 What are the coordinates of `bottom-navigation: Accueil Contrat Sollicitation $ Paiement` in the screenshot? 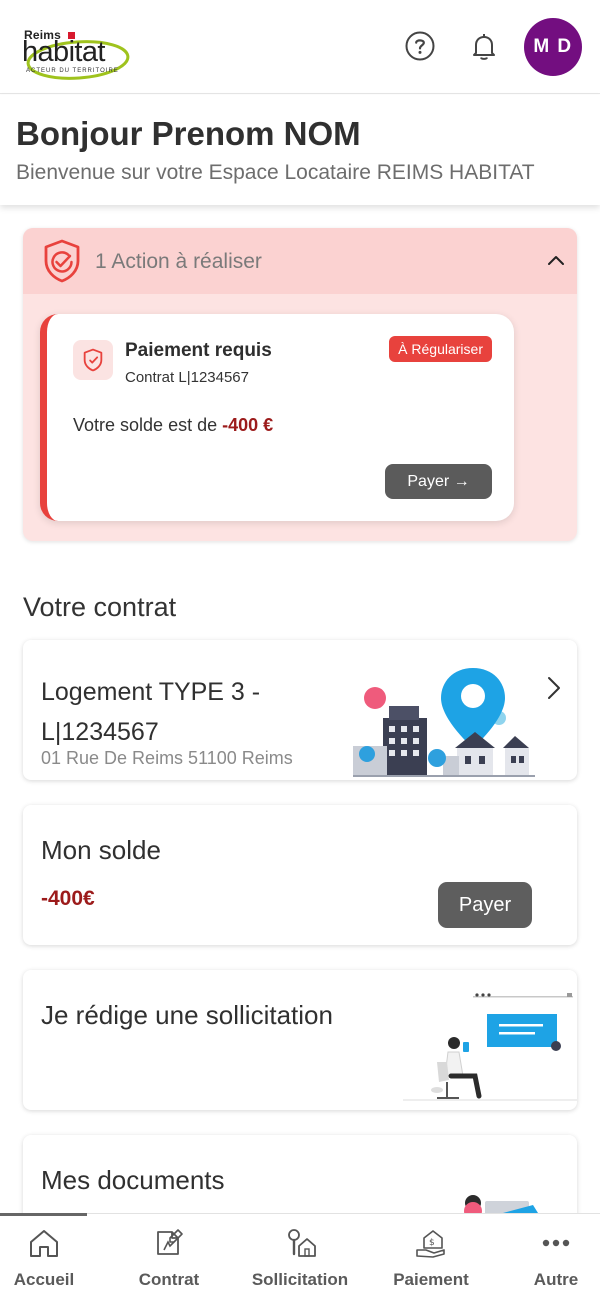 It's located at (300, 1256).